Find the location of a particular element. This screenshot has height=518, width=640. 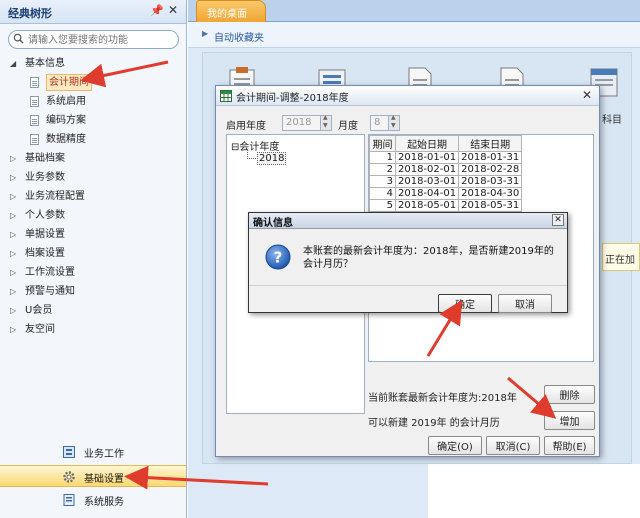

table-cell: 5 is located at coordinates (382, 205).